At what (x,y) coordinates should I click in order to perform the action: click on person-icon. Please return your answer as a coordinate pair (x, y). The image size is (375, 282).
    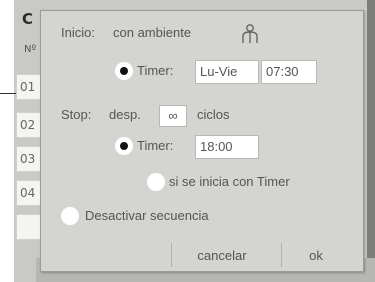
    Looking at the image, I should click on (250, 33).